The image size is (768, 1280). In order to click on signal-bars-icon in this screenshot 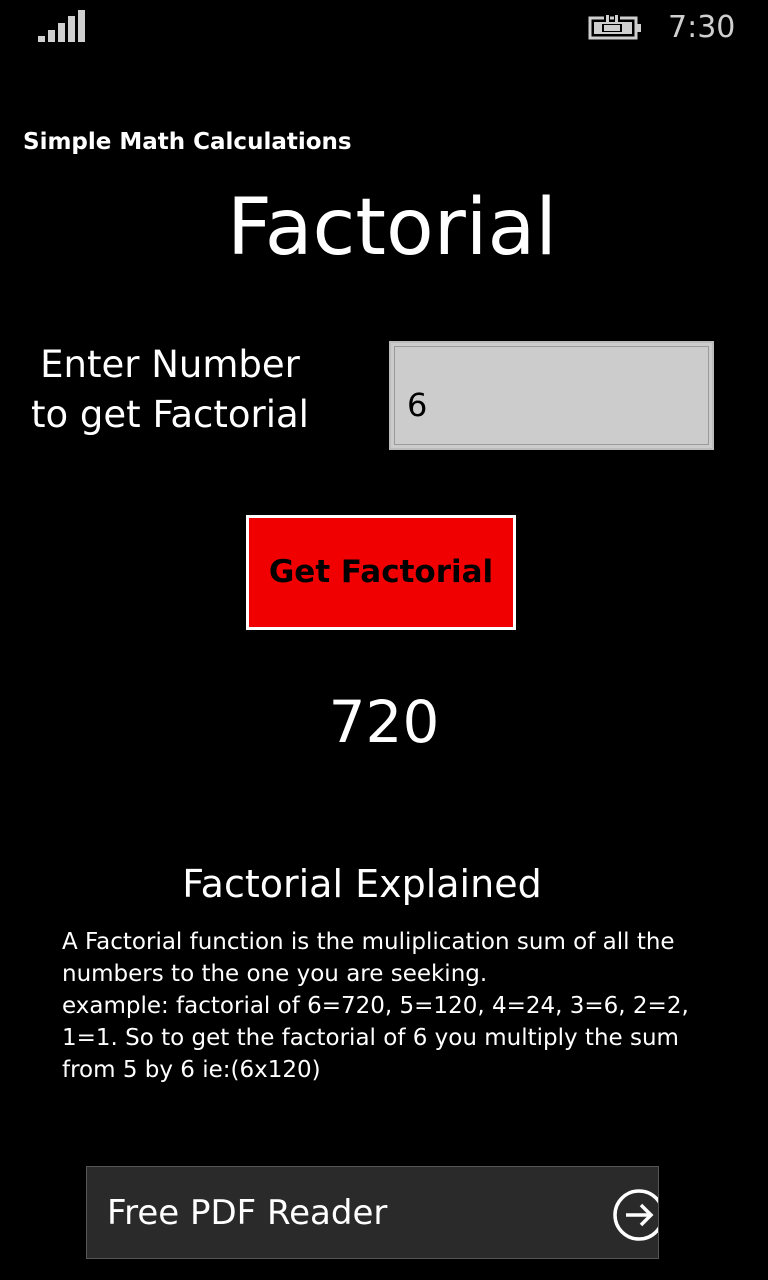, I will do `click(61, 26)`.